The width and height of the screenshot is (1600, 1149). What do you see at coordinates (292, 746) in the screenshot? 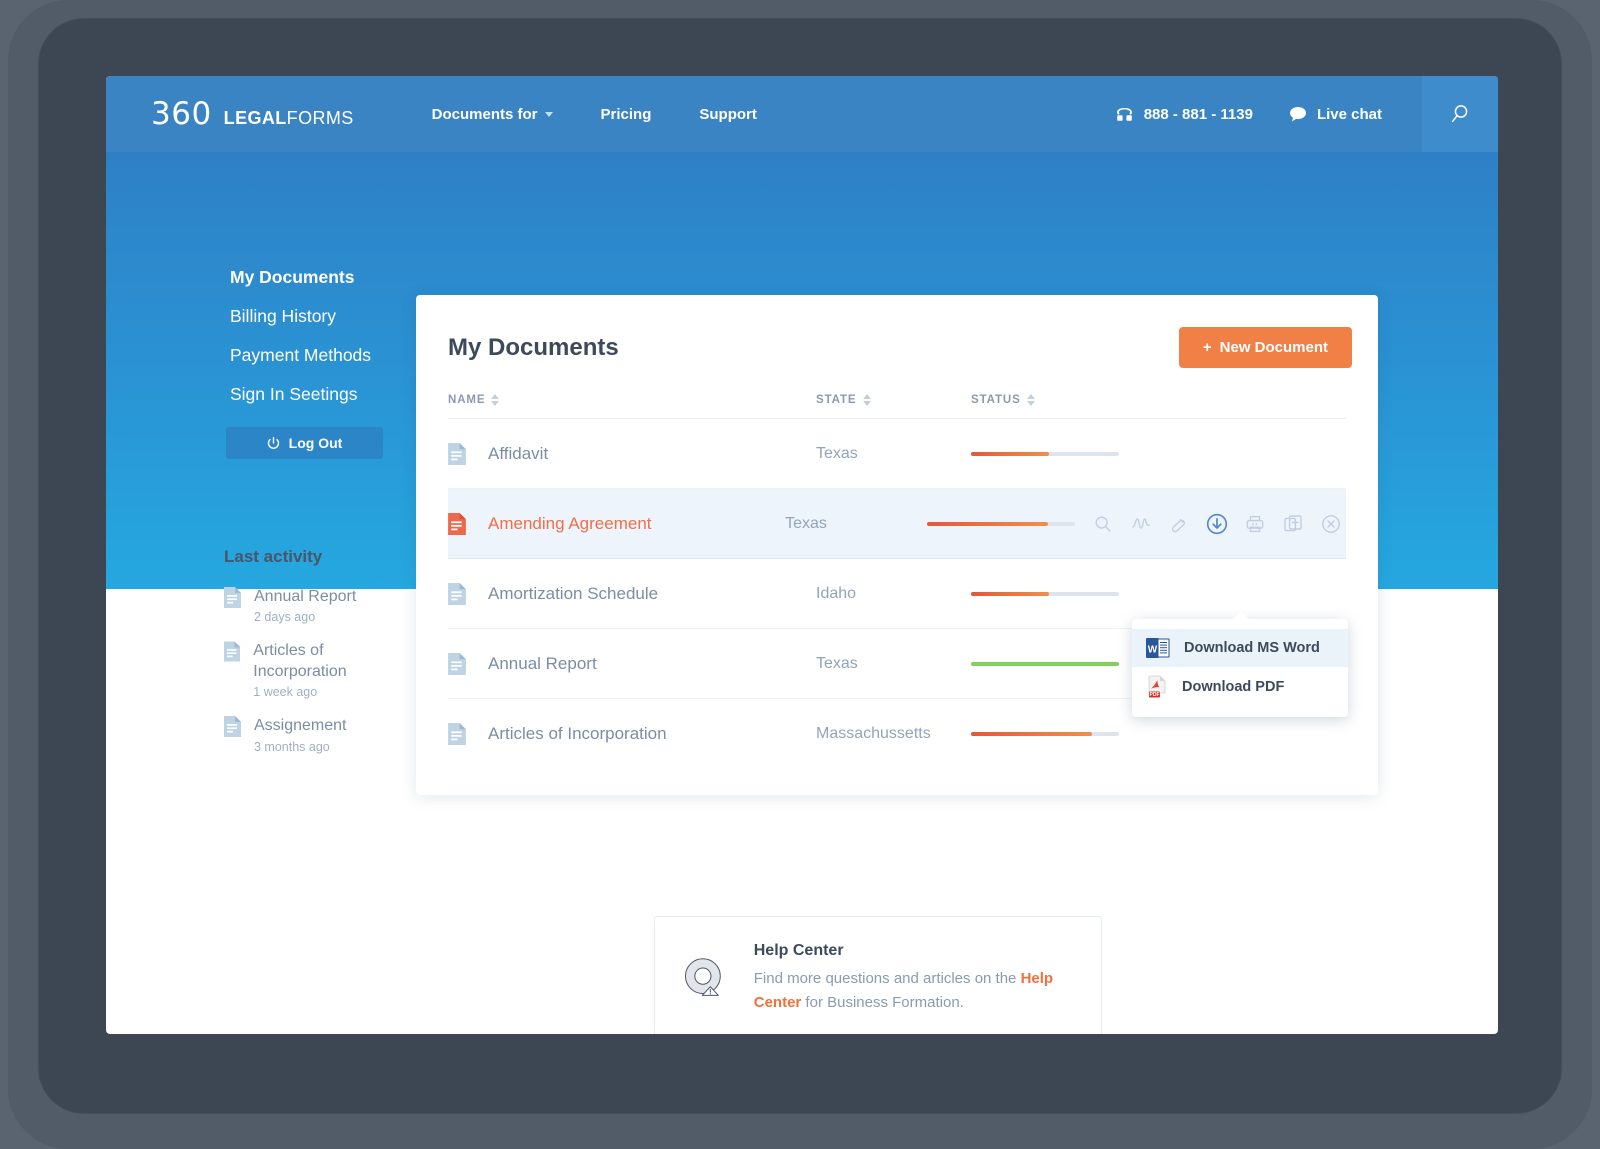
I see `activity-item-time: 3 months ago` at bounding box center [292, 746].